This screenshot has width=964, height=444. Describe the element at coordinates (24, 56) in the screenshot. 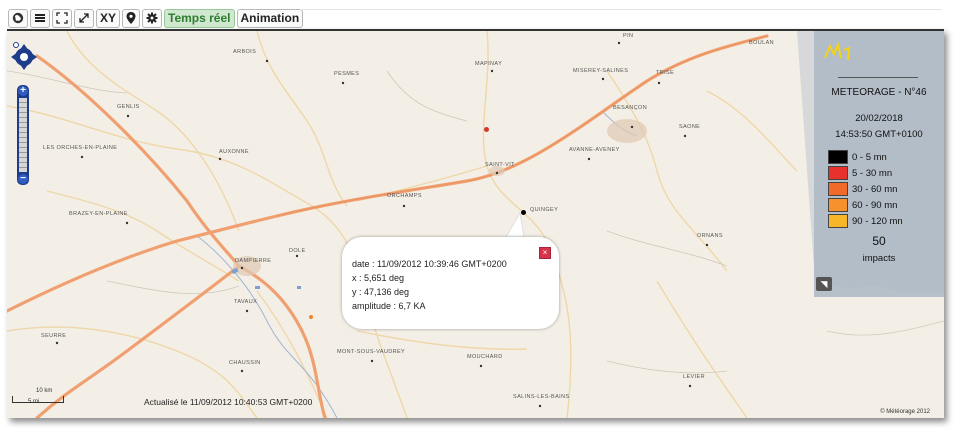

I see `pan-control` at that location.